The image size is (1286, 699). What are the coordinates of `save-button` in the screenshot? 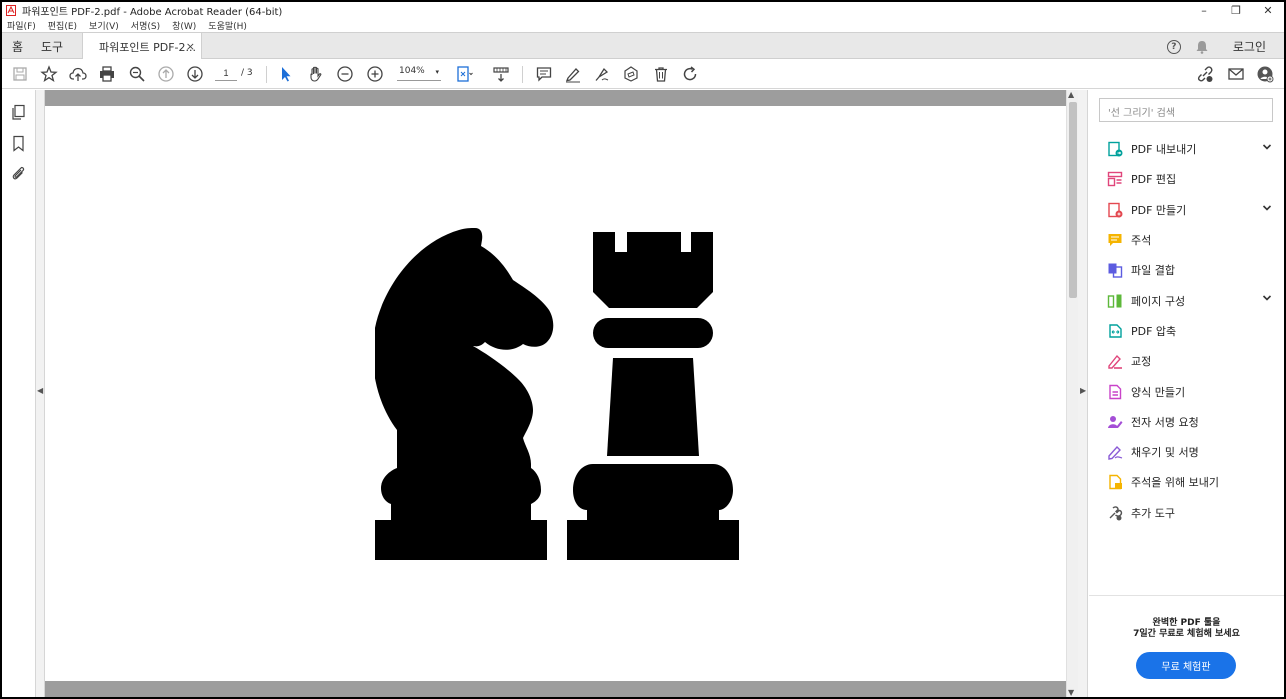 It's located at (20, 74).